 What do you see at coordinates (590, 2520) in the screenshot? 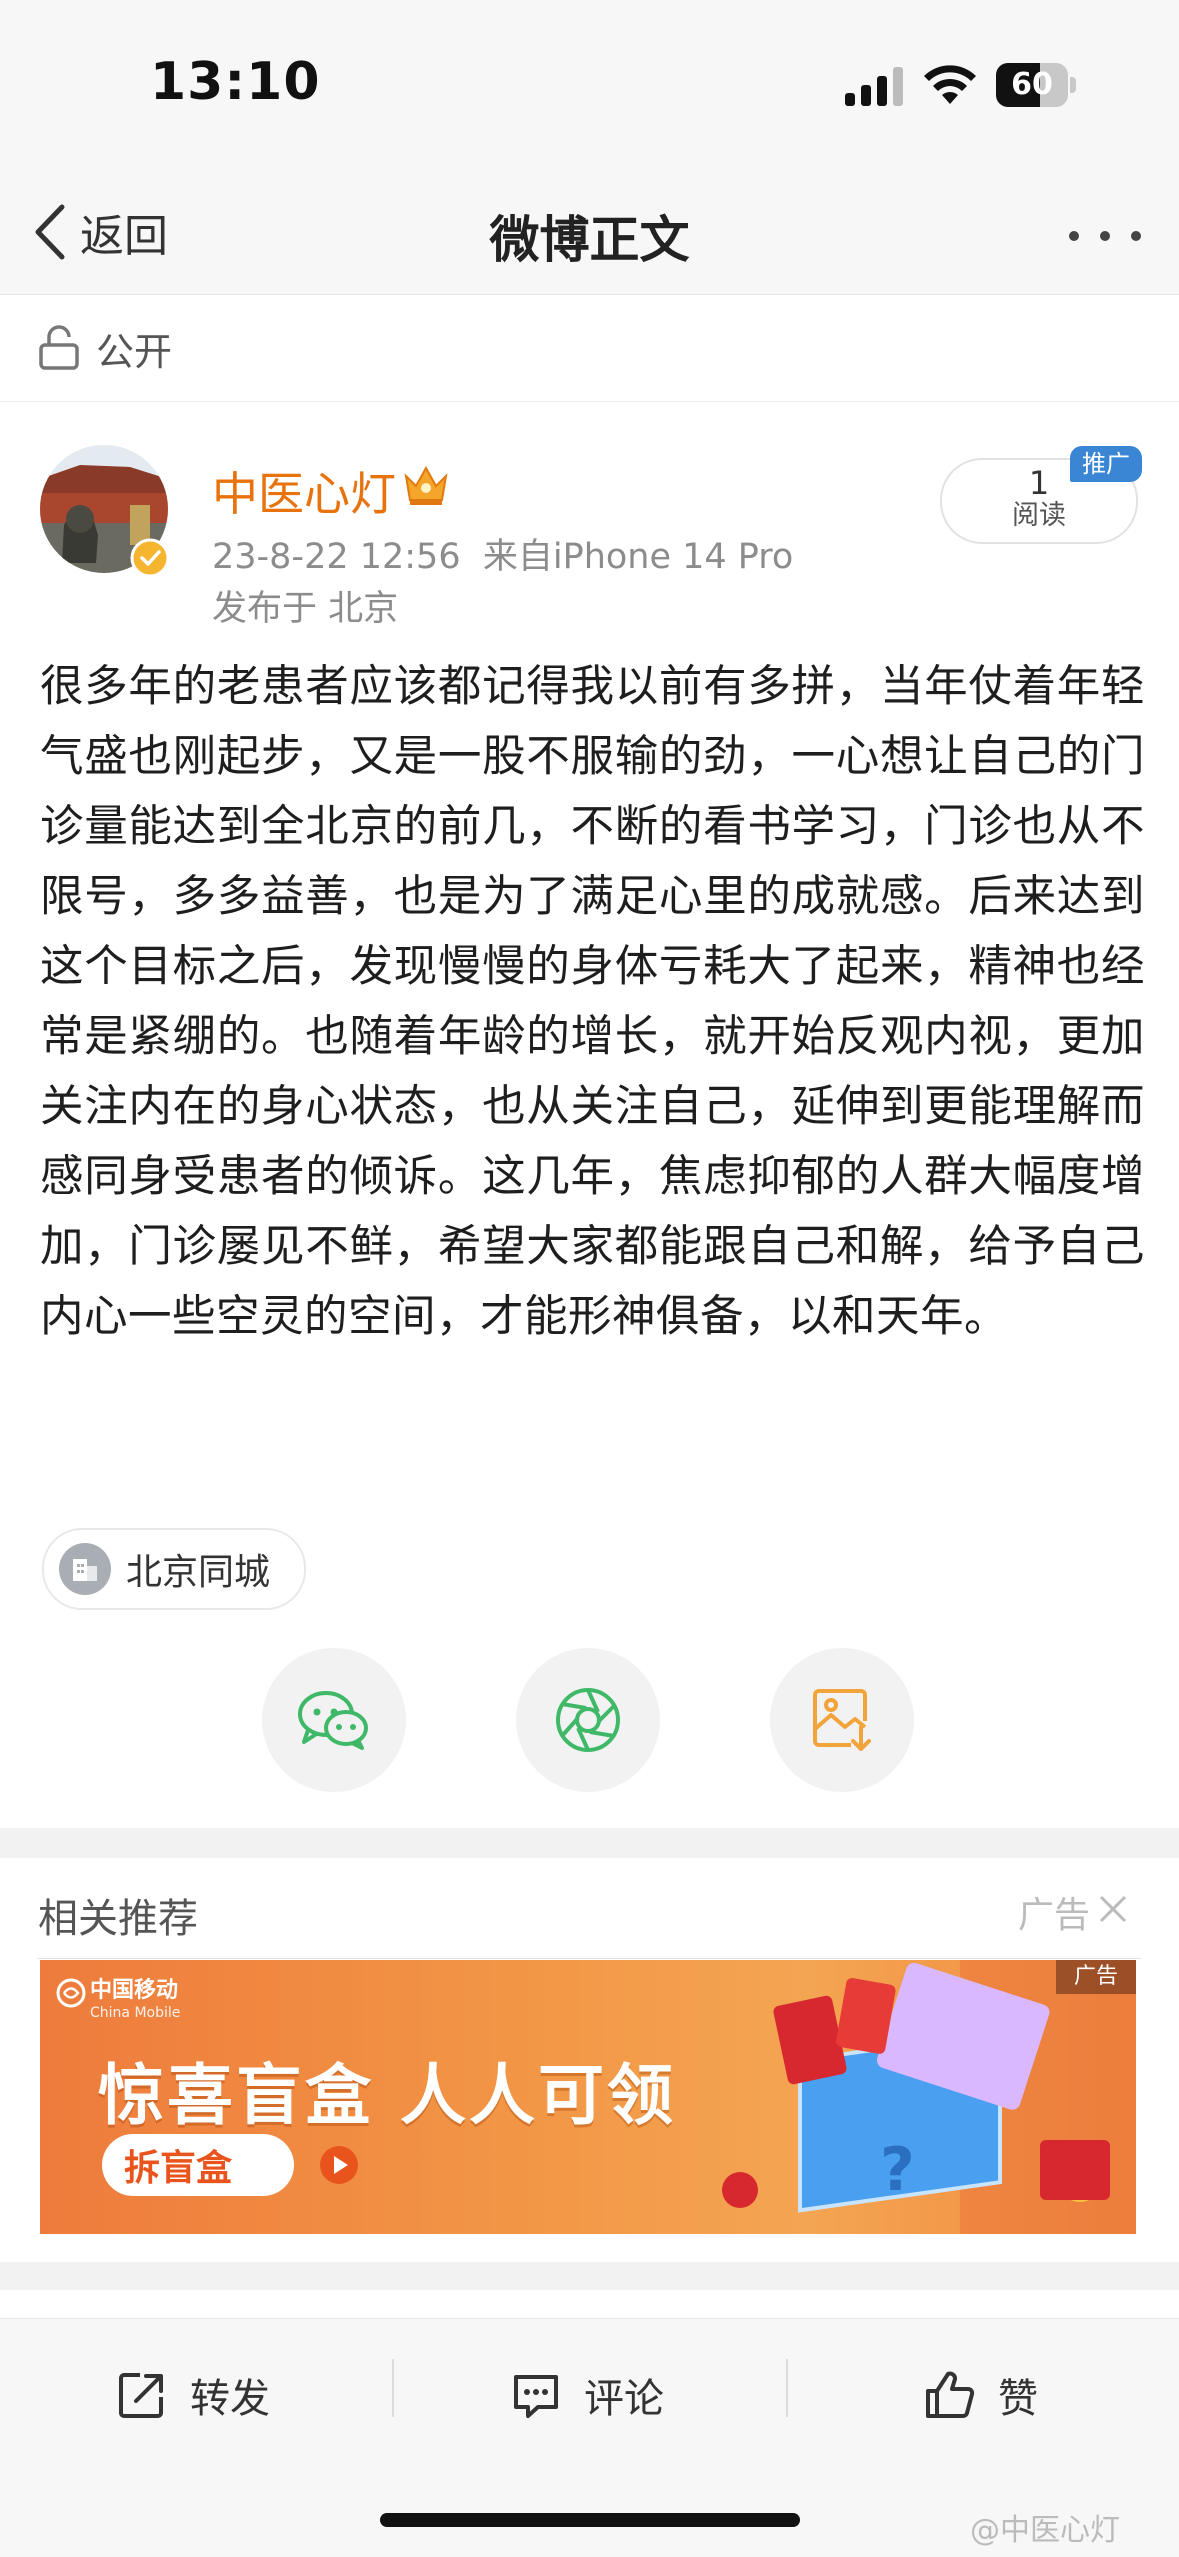
I see `home-indicator` at bounding box center [590, 2520].